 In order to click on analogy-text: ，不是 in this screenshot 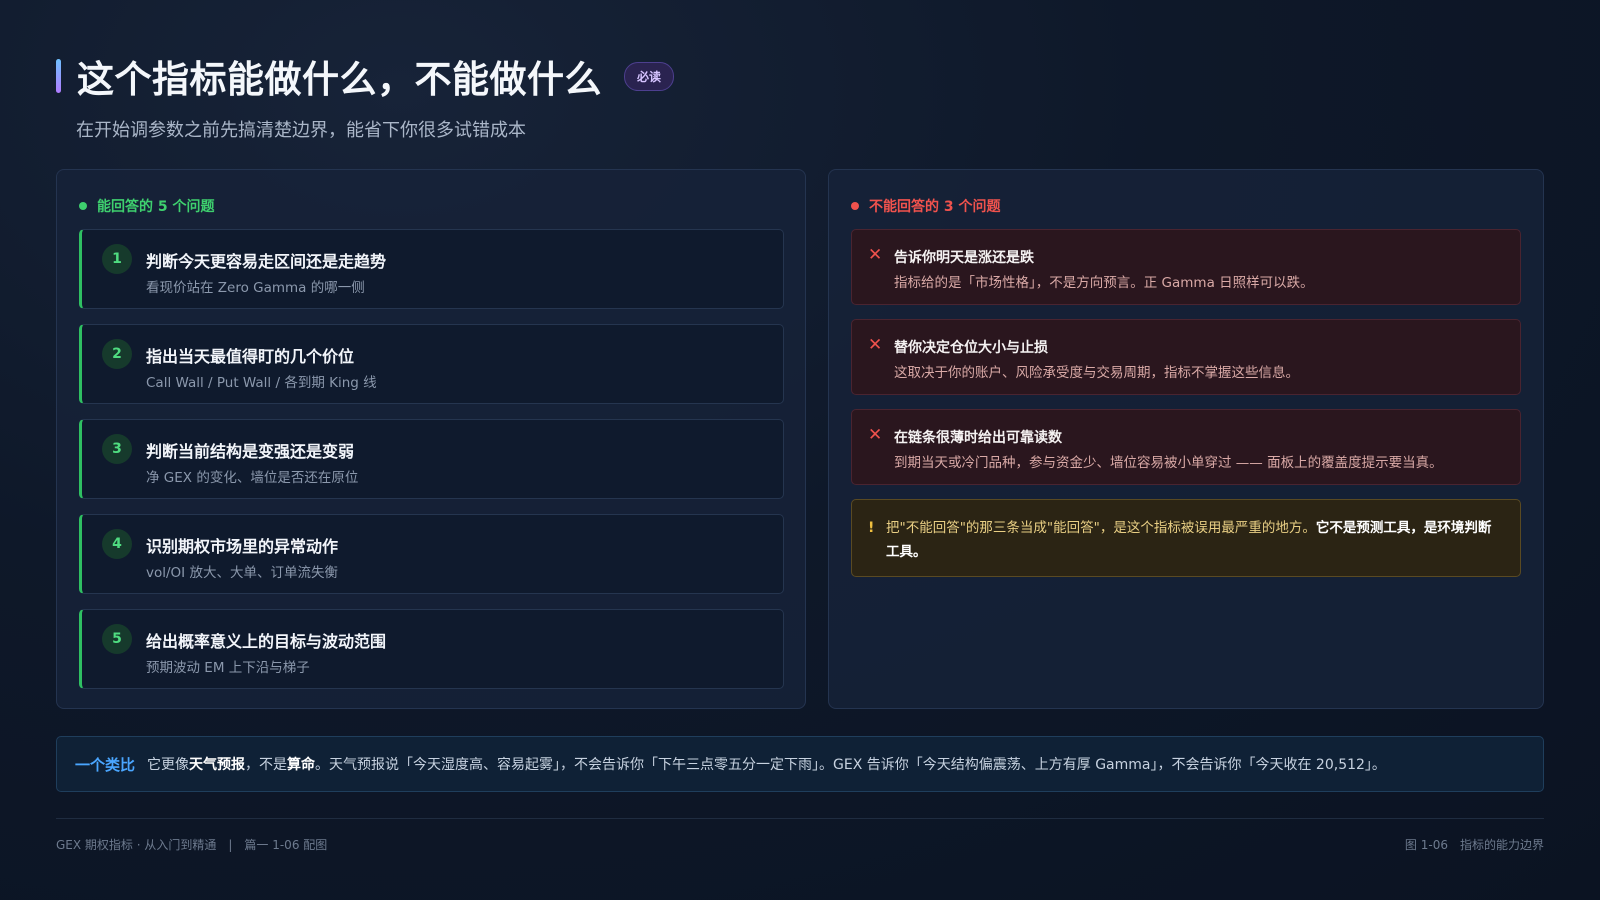, I will do `click(266, 765)`.